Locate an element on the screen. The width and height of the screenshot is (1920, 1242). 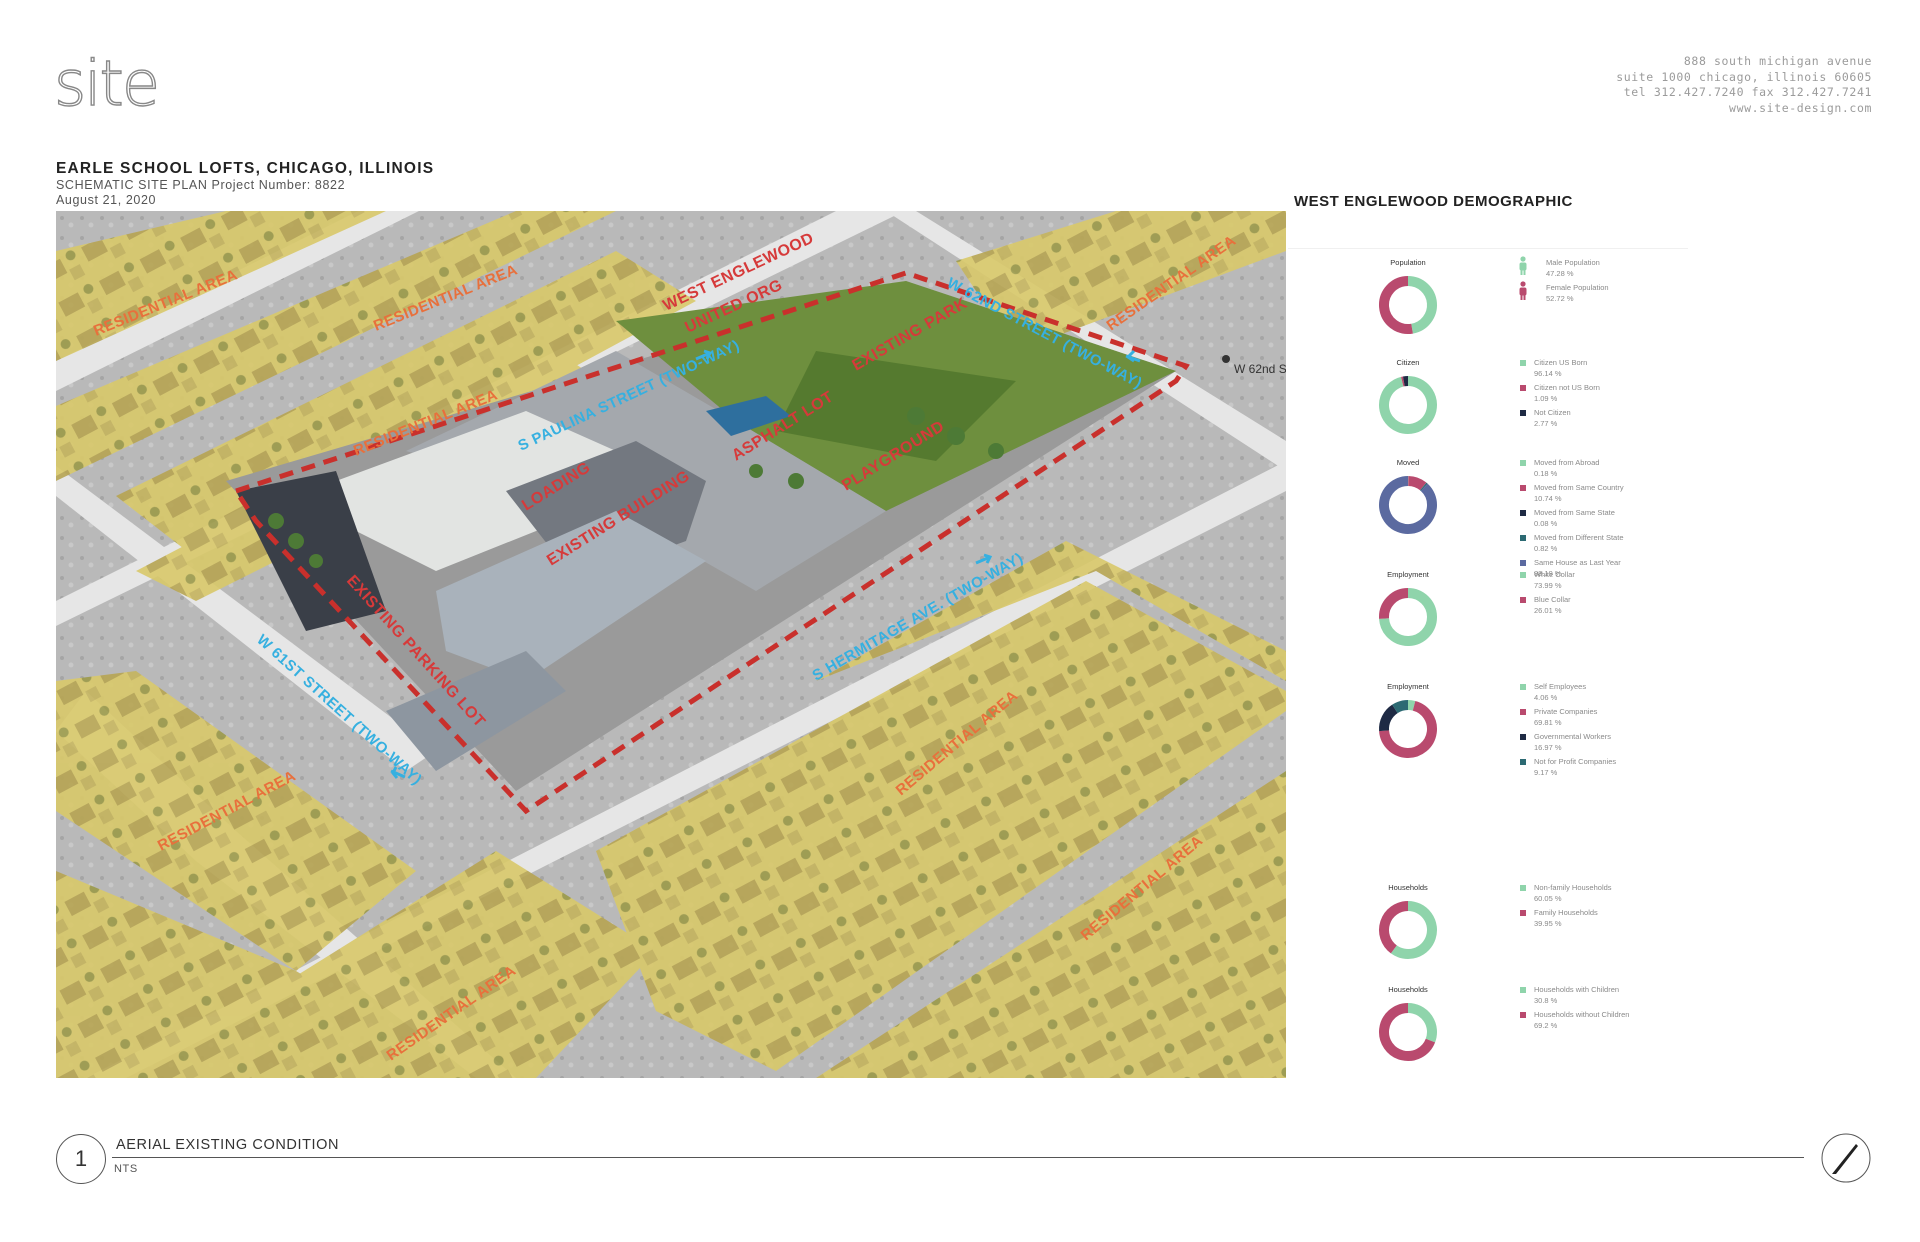
legend-label: Not Citizen is located at coordinates (1552, 412).